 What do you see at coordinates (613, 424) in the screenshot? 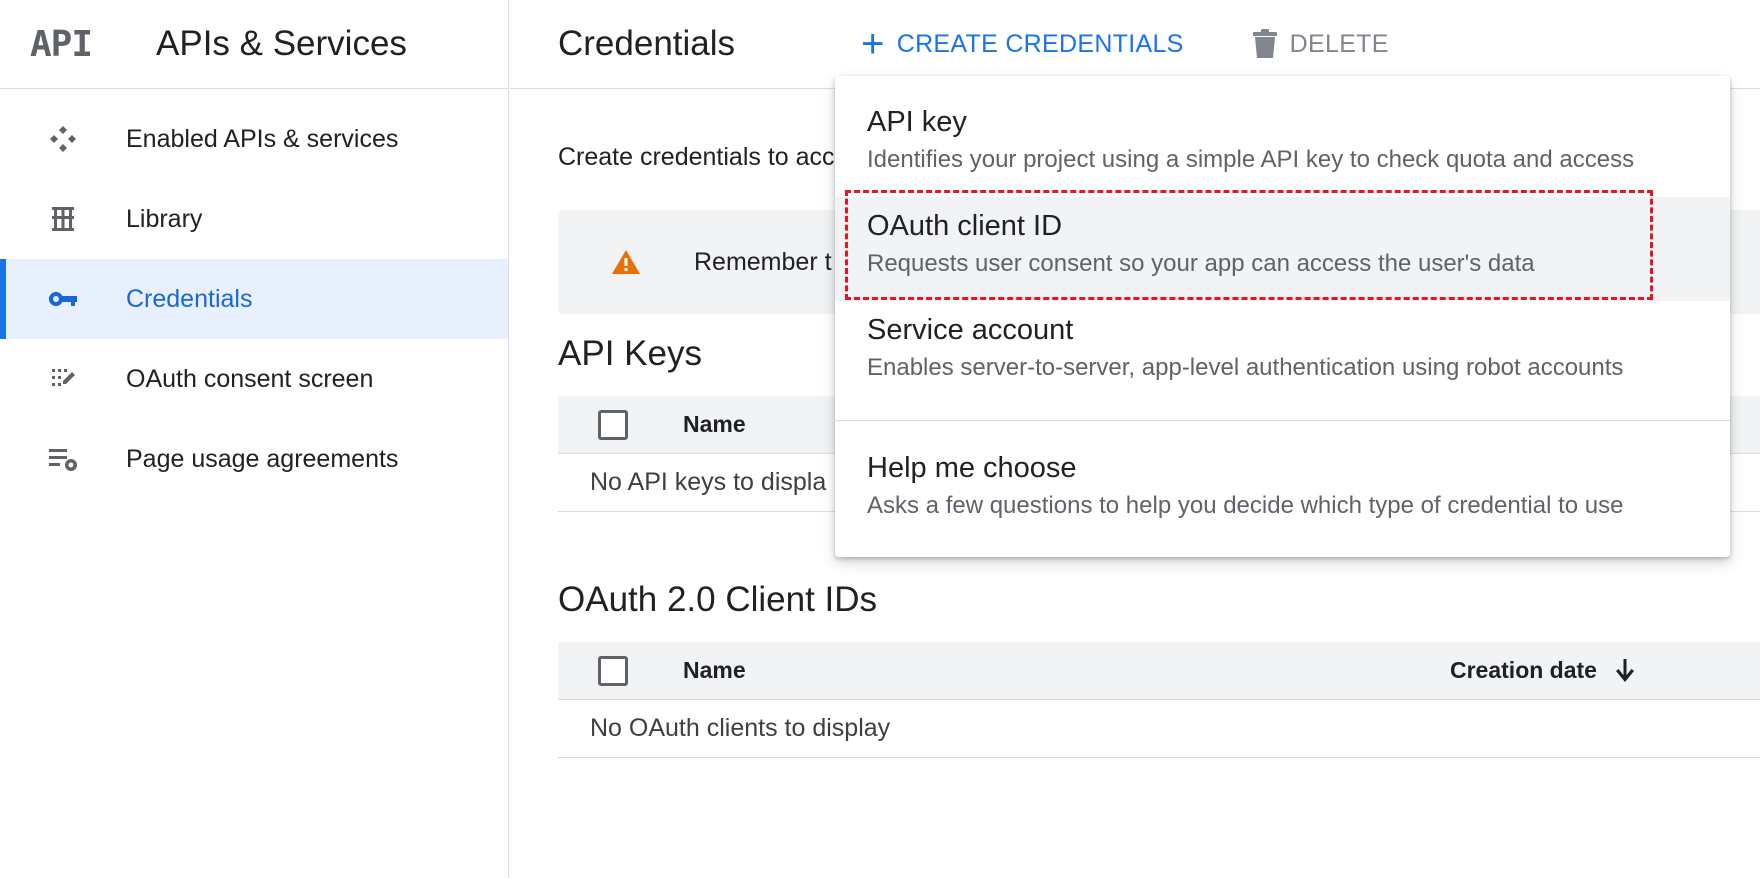
I see `select-all-api-keys-checkbox` at bounding box center [613, 424].